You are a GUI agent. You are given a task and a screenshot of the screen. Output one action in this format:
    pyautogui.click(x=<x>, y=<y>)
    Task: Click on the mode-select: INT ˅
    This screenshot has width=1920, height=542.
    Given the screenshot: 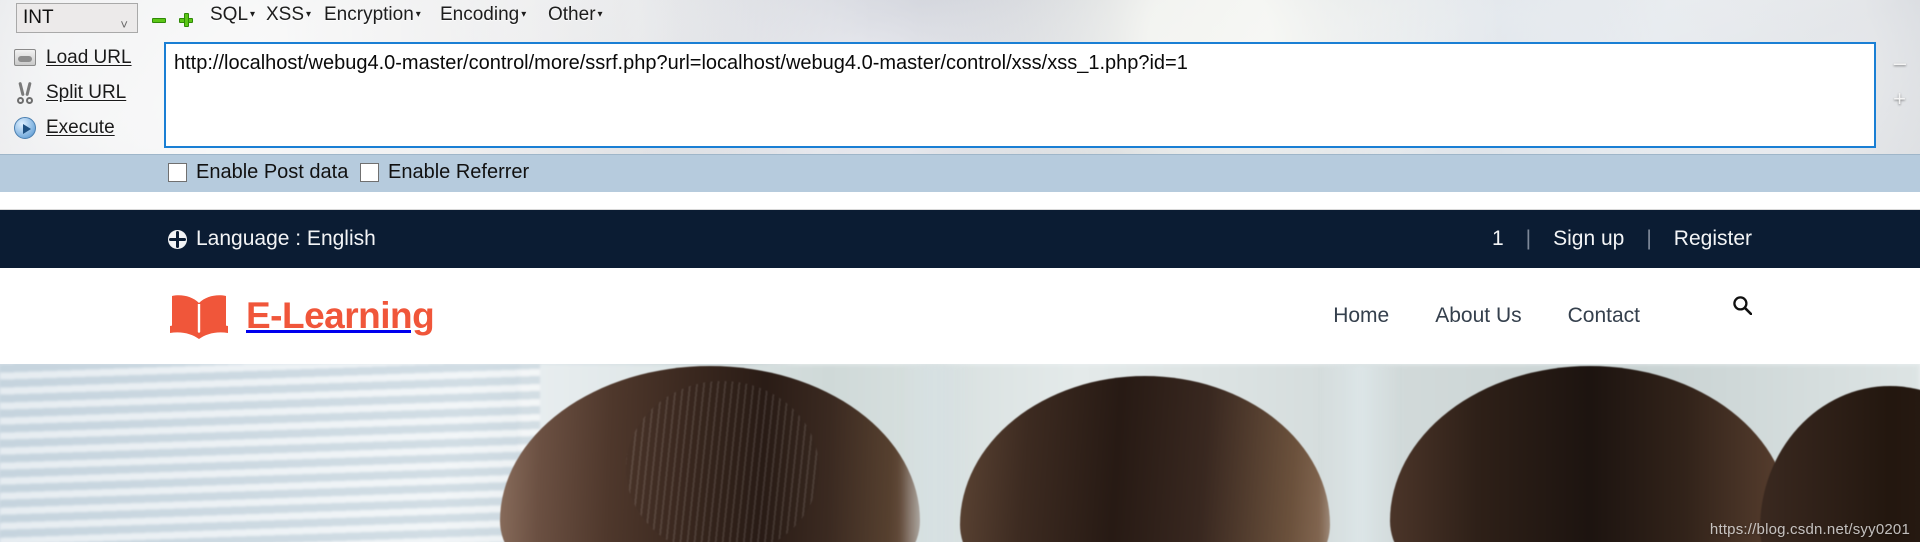 What is the action you would take?
    pyautogui.click(x=77, y=18)
    